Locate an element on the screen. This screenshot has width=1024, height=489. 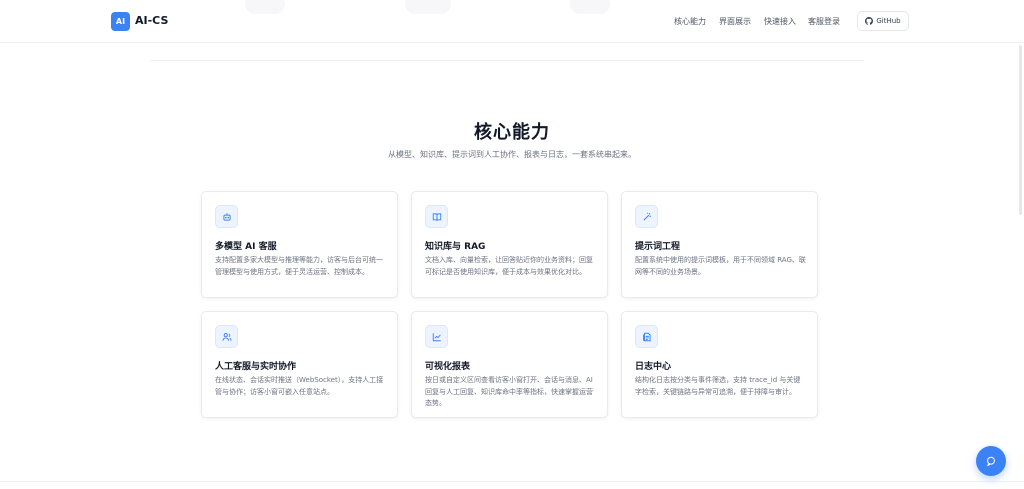
card-title: 多模型 AI 客服 is located at coordinates (246, 247).